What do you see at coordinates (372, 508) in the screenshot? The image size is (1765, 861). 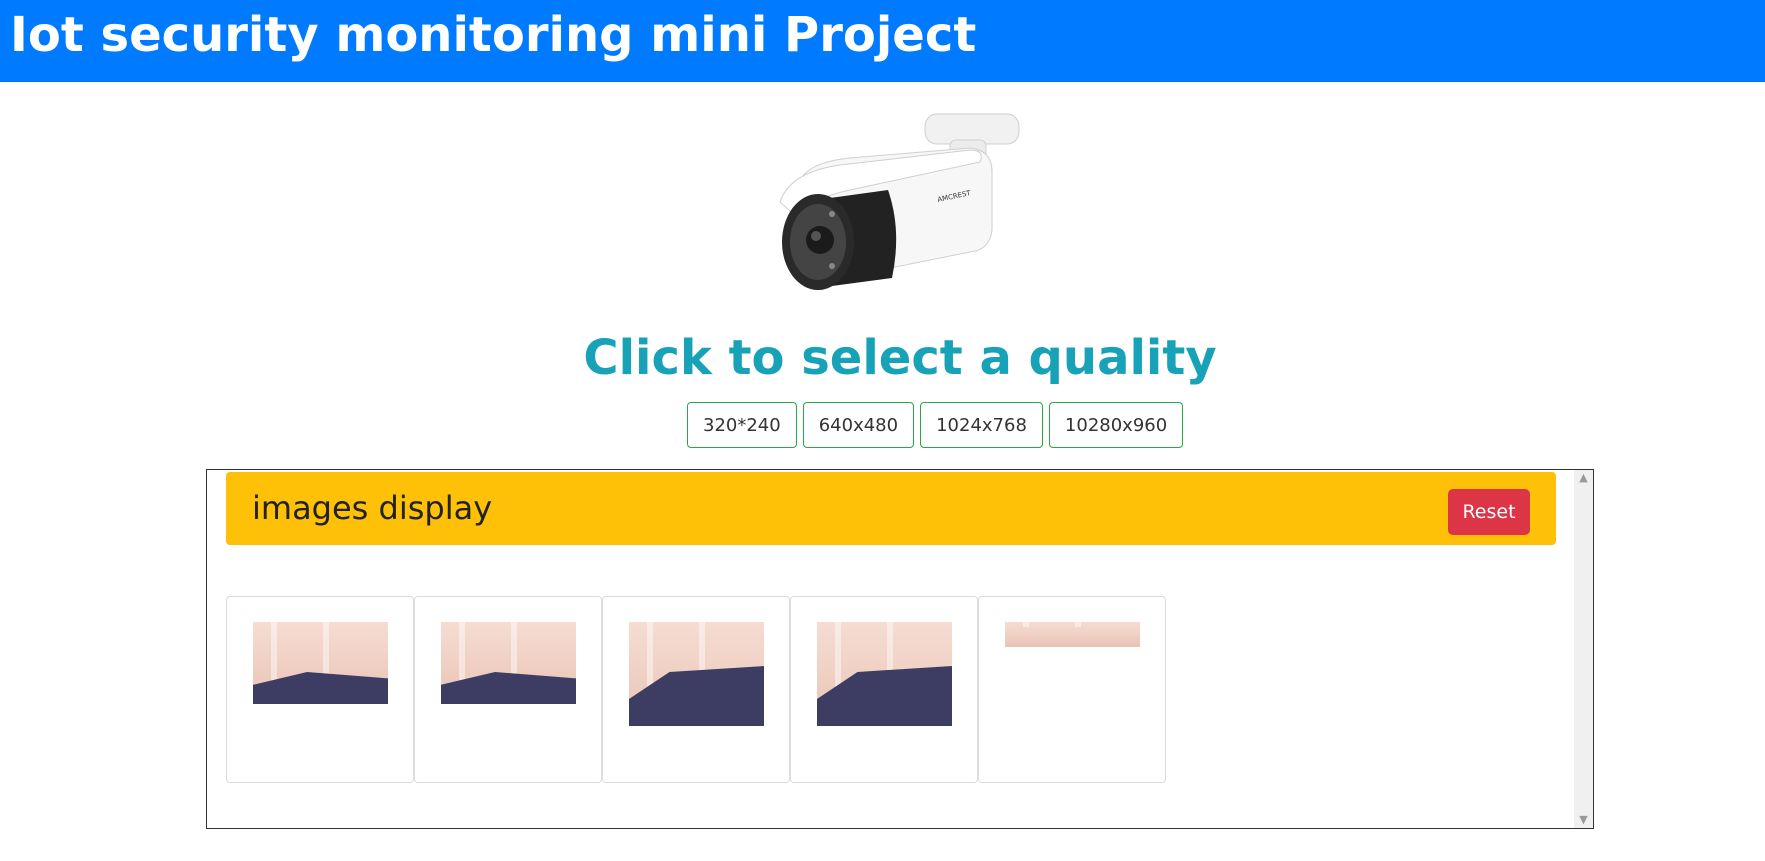 I see `panel-title: images display` at bounding box center [372, 508].